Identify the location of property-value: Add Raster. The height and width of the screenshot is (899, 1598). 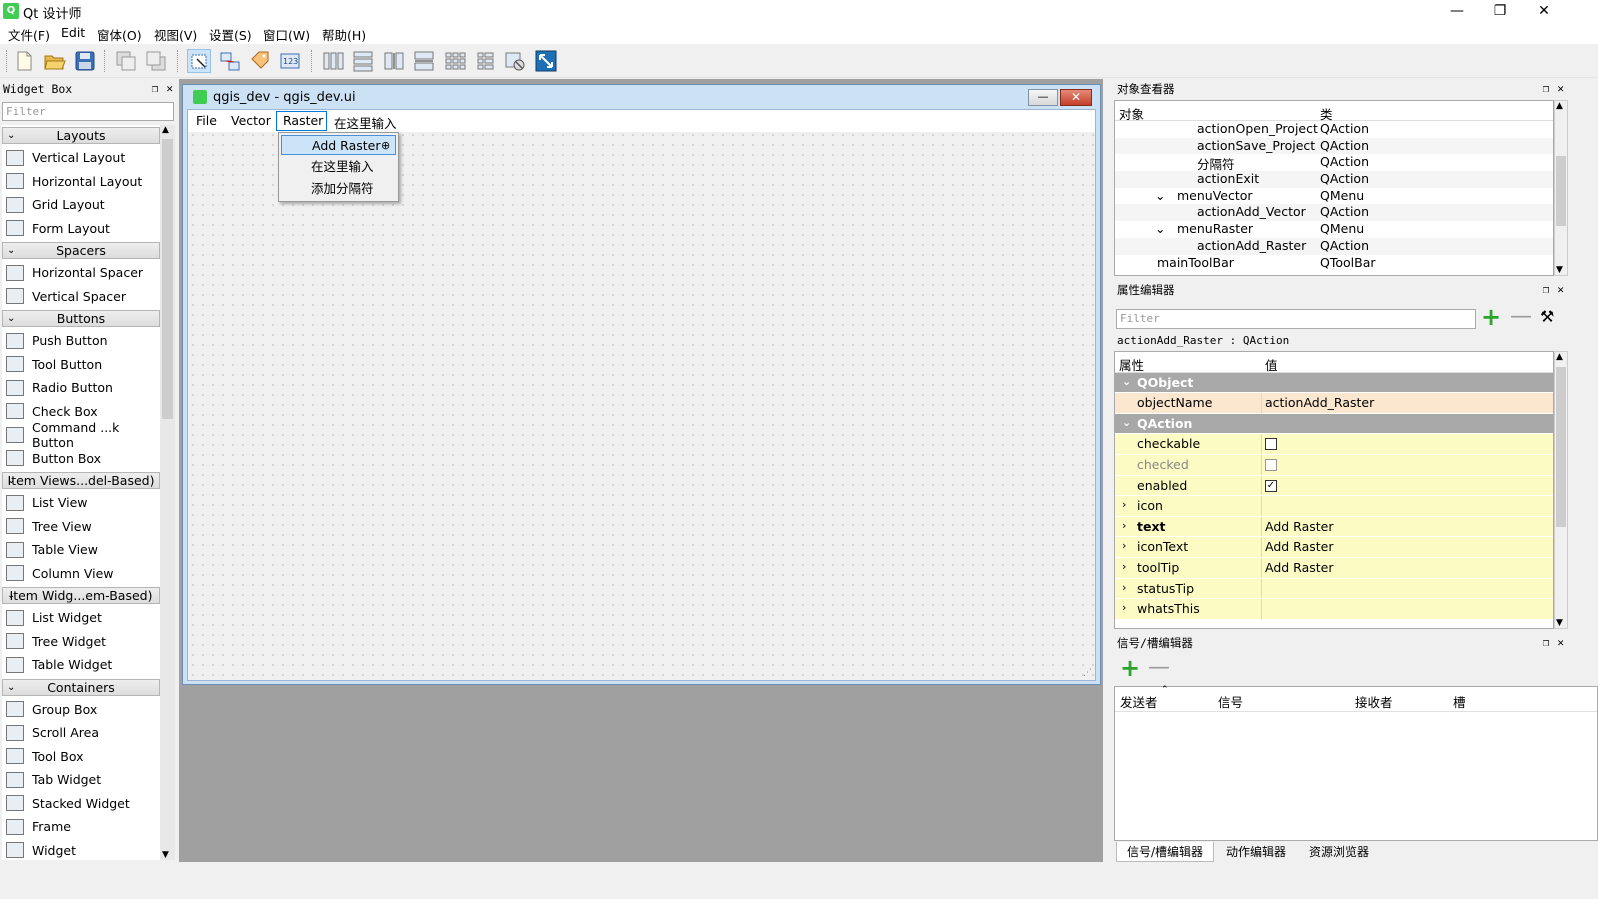
(1299, 546).